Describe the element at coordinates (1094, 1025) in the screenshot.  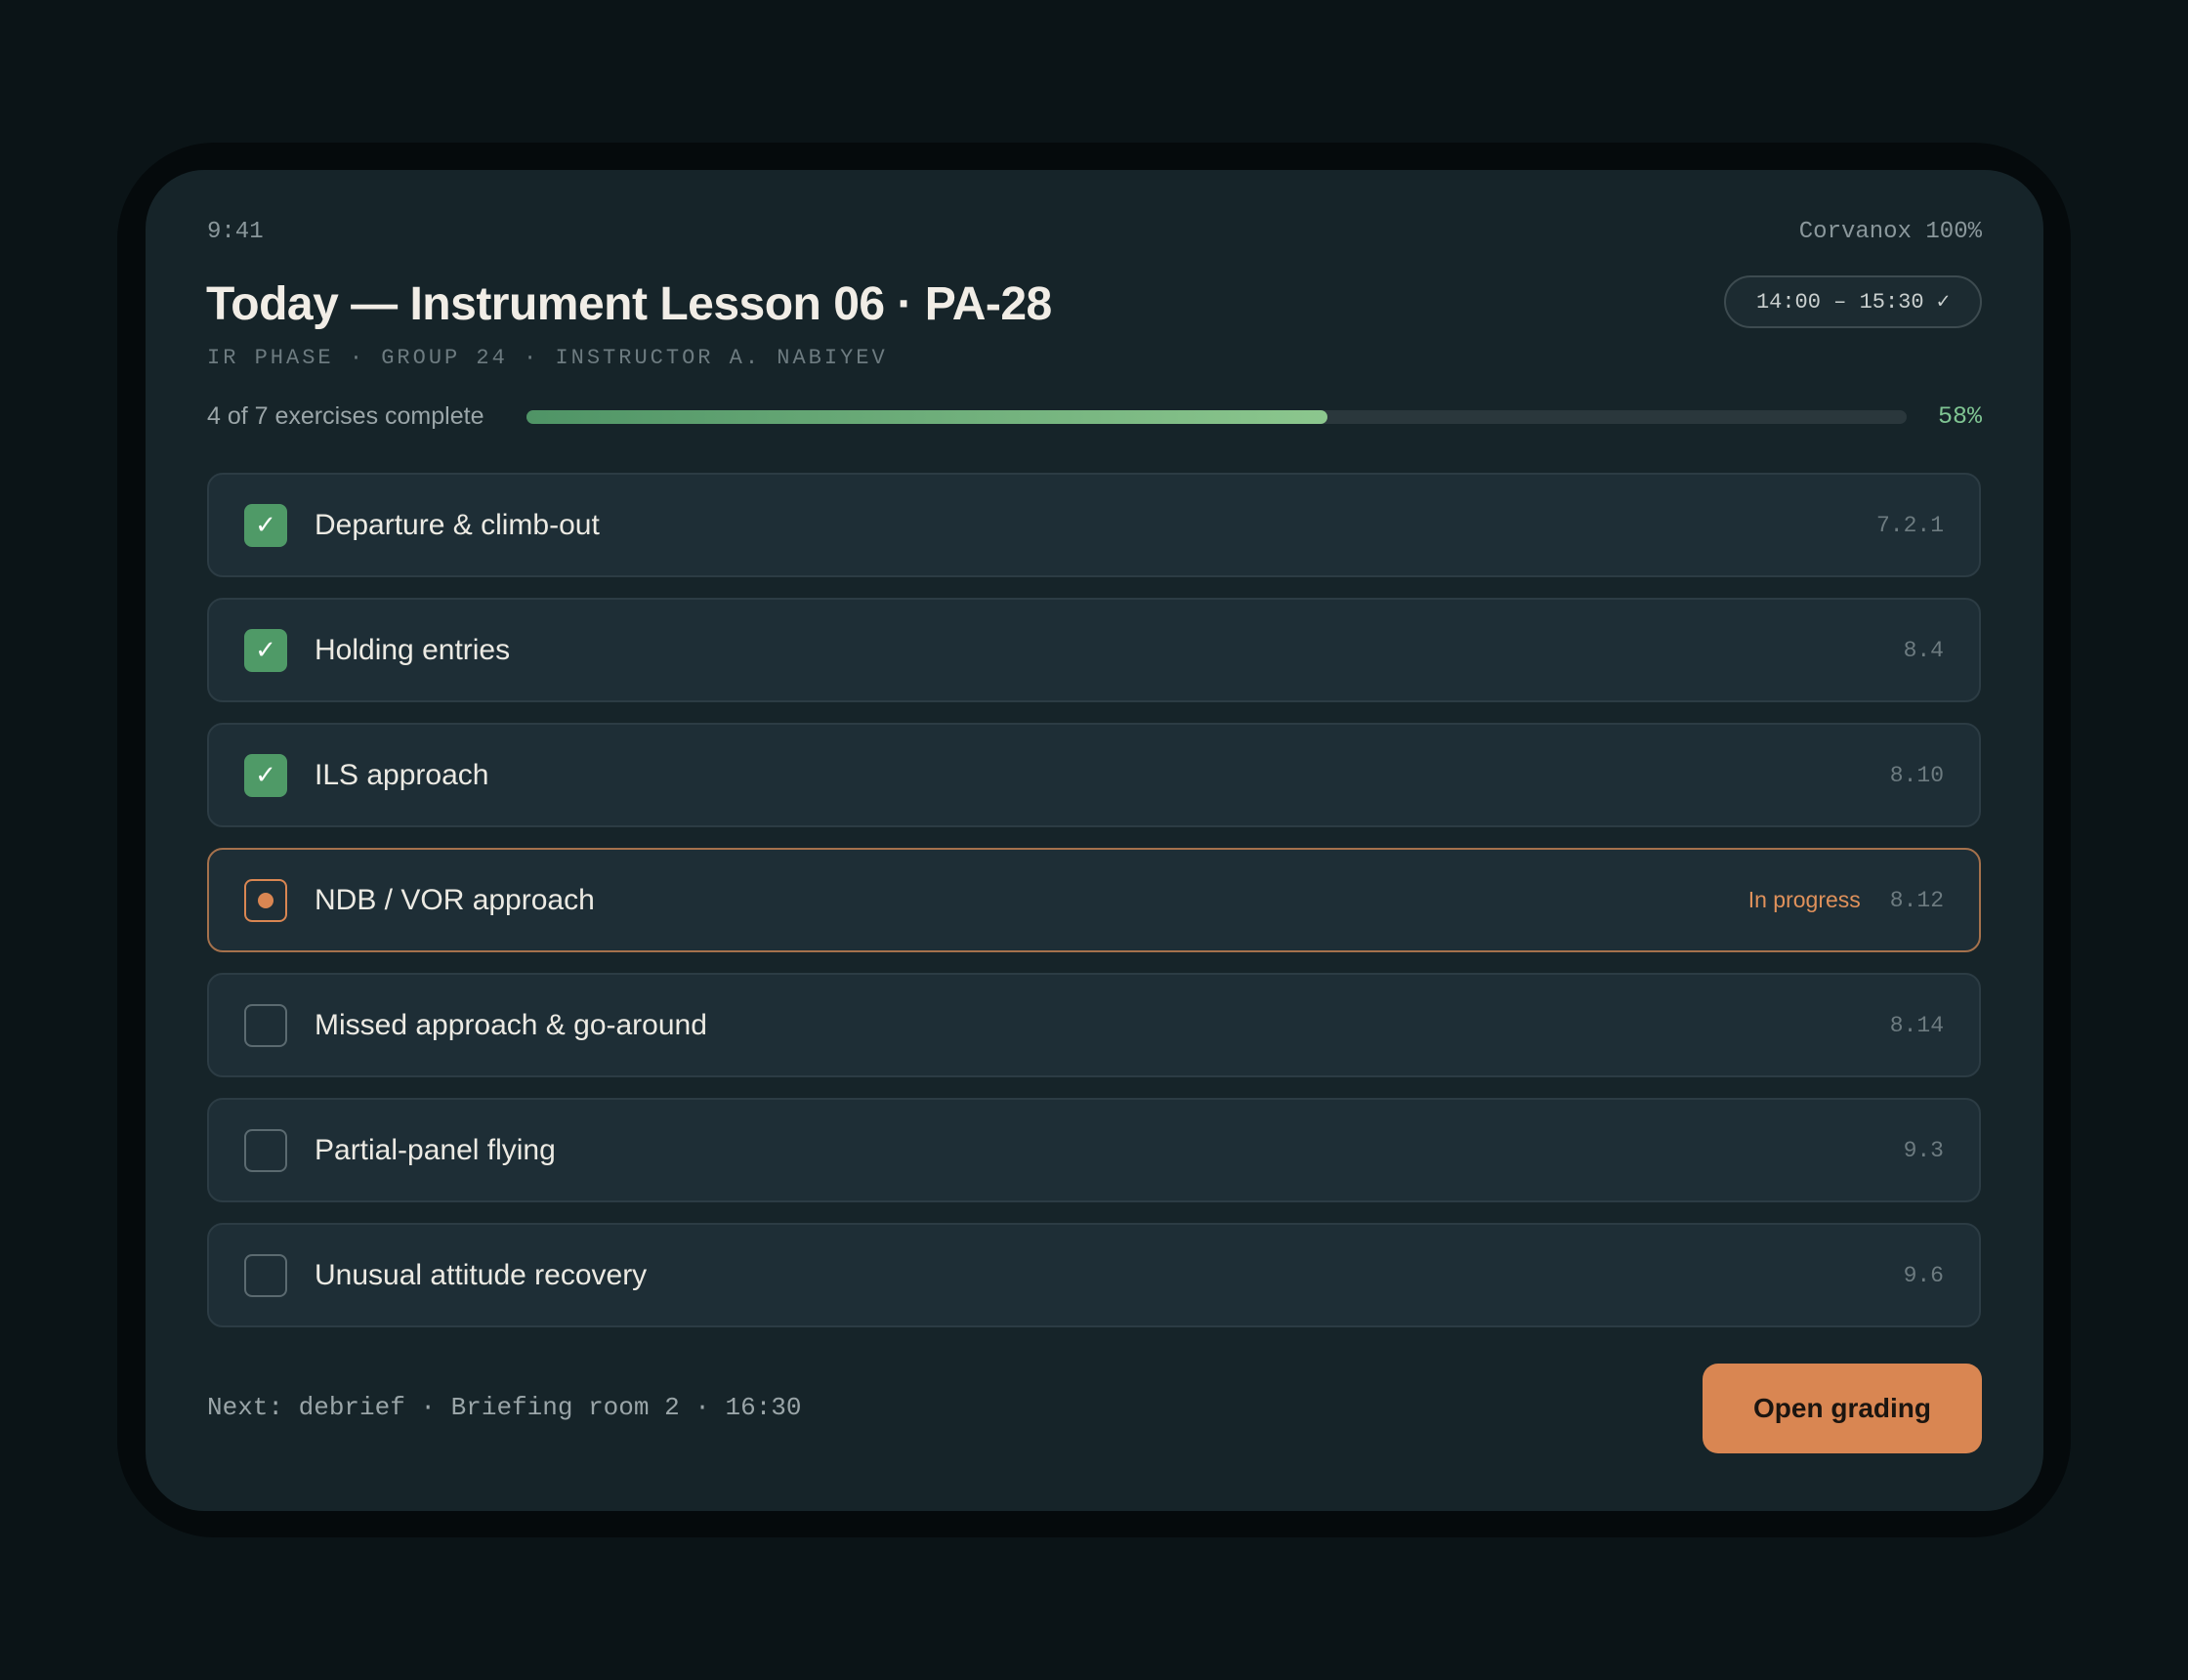
I see `exercise-row: Missed approach & go-around 8.14` at that location.